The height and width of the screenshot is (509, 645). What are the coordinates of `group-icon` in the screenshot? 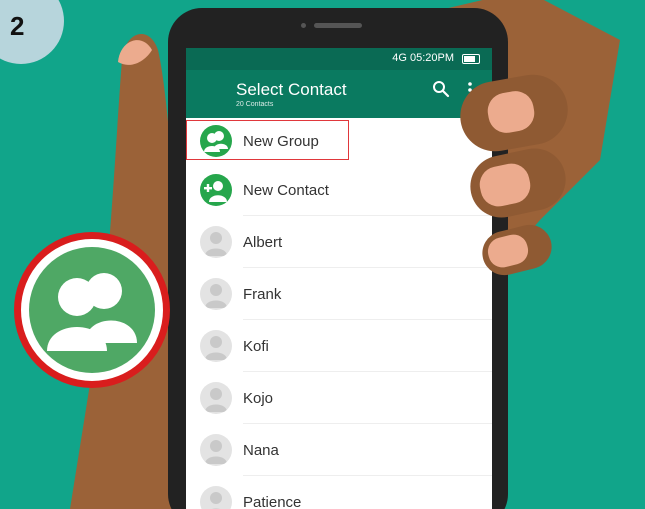 It's located at (92, 310).